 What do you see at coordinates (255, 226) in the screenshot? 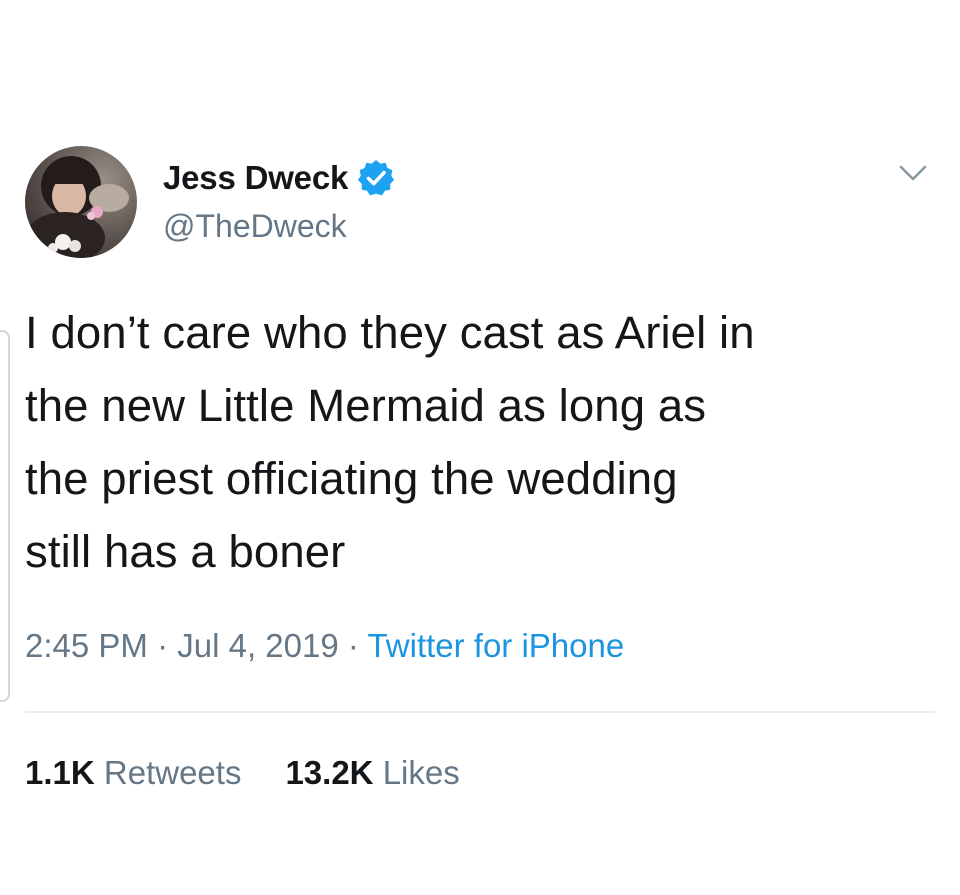
I see `author-handle: @TheDweck` at bounding box center [255, 226].